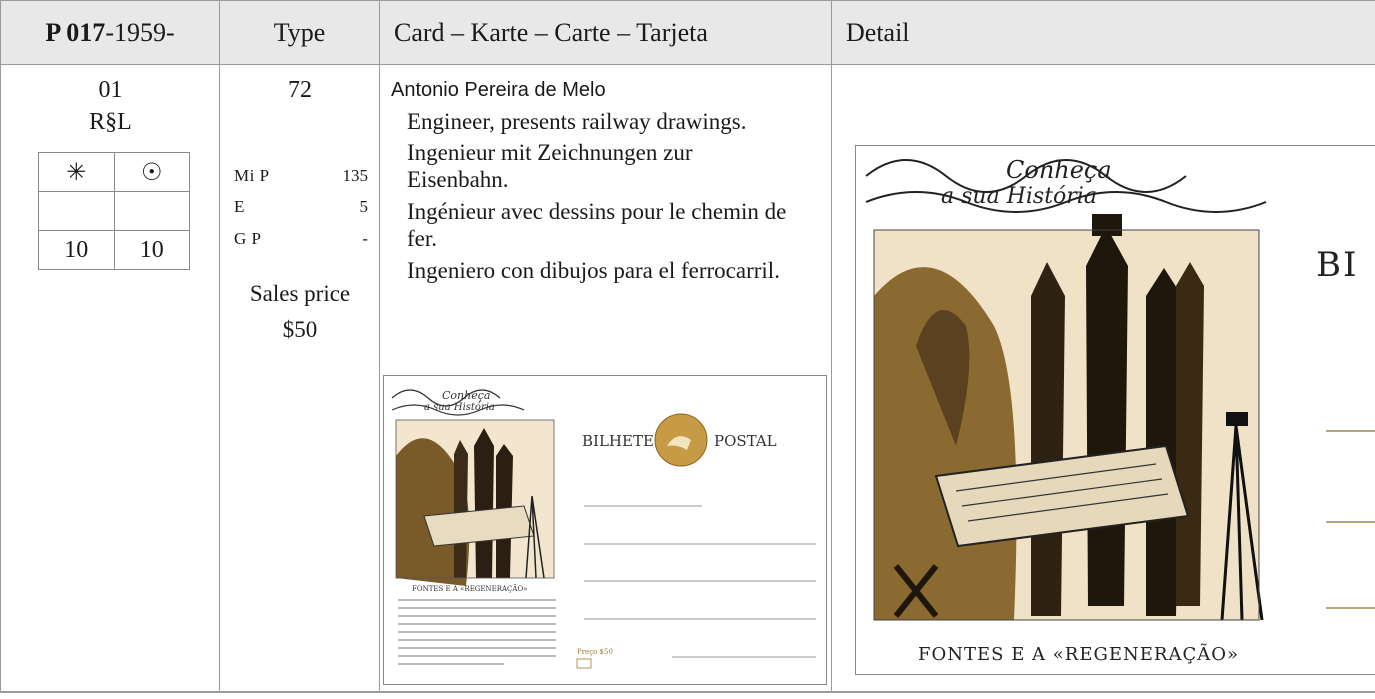 This screenshot has width=1375, height=699. Describe the element at coordinates (110, 378) in the screenshot. I see `col-number: 01 R§L ✳ ☉ 10 10` at that location.